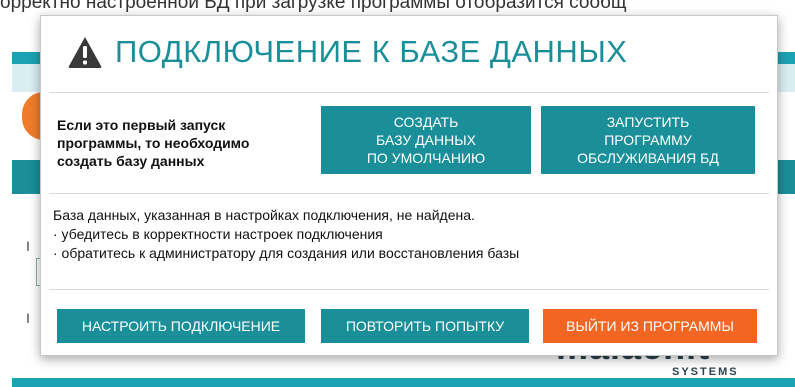 This screenshot has height=387, width=795. I want to click on dialog-header: ПОДКЛЮЧЕНИЕ К БАЗЕ ДАННЫХ, so click(347, 52).